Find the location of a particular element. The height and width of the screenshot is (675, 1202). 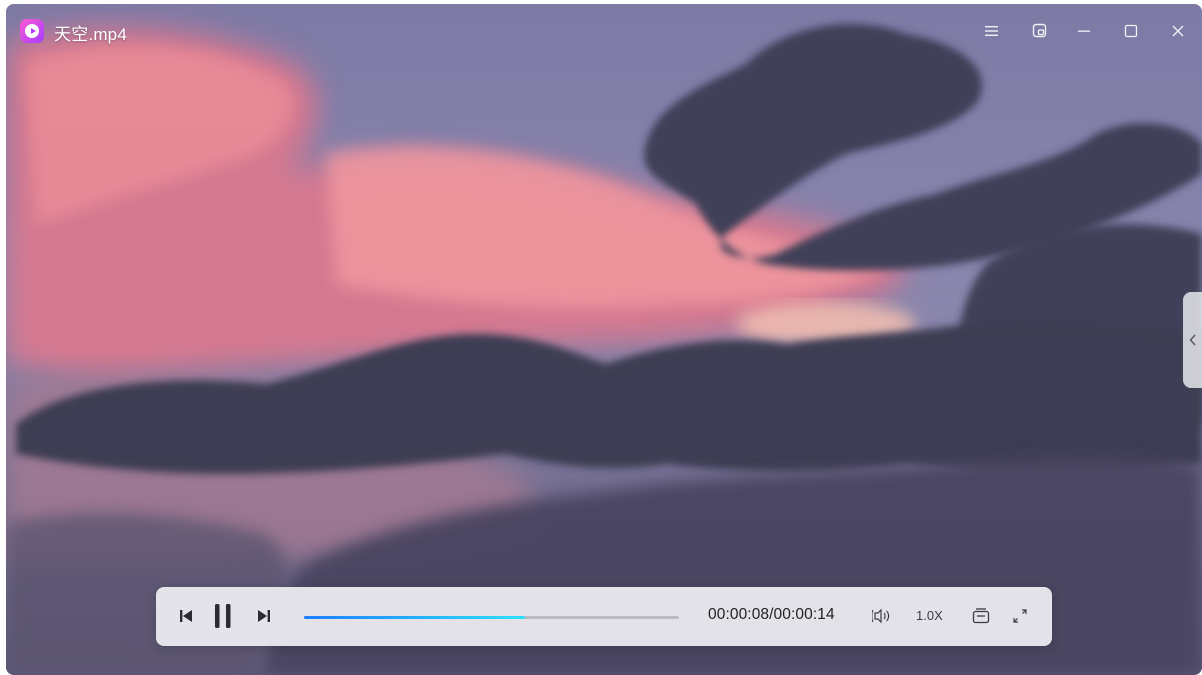

maximize-button is located at coordinates (1131, 31).